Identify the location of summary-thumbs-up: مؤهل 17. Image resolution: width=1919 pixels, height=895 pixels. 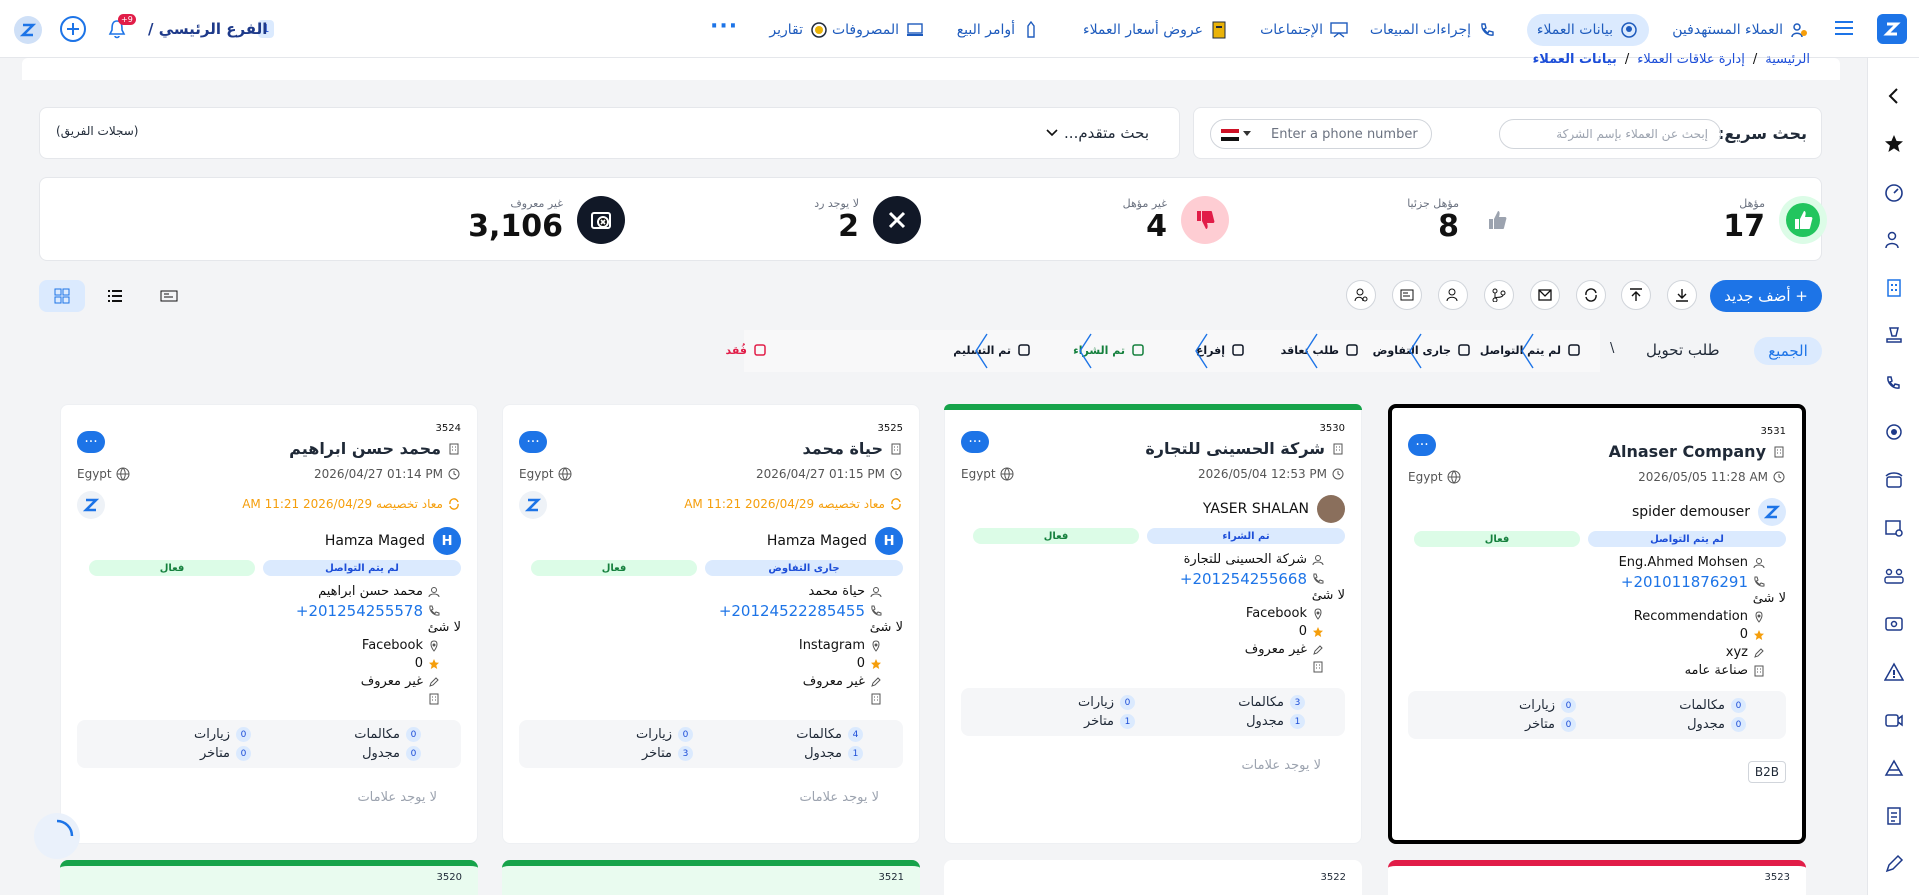
(1775, 220).